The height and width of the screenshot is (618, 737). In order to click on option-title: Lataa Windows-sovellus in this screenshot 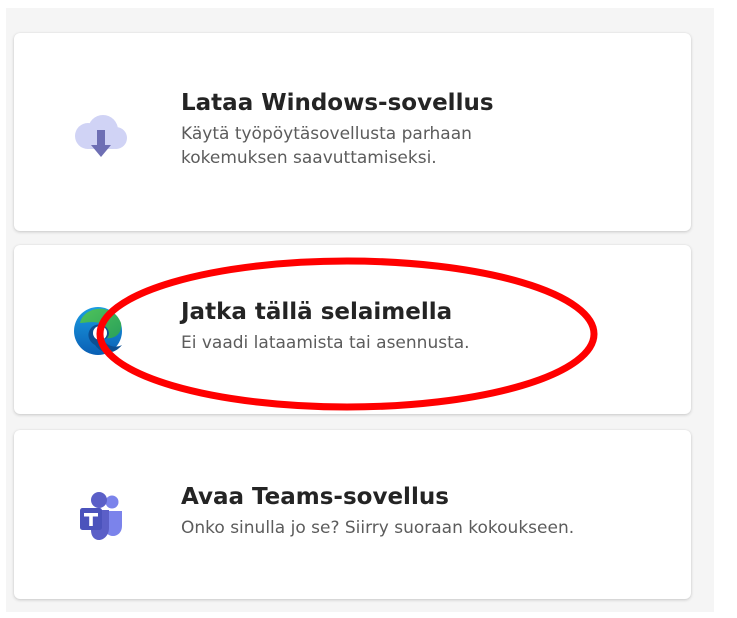, I will do `click(337, 103)`.